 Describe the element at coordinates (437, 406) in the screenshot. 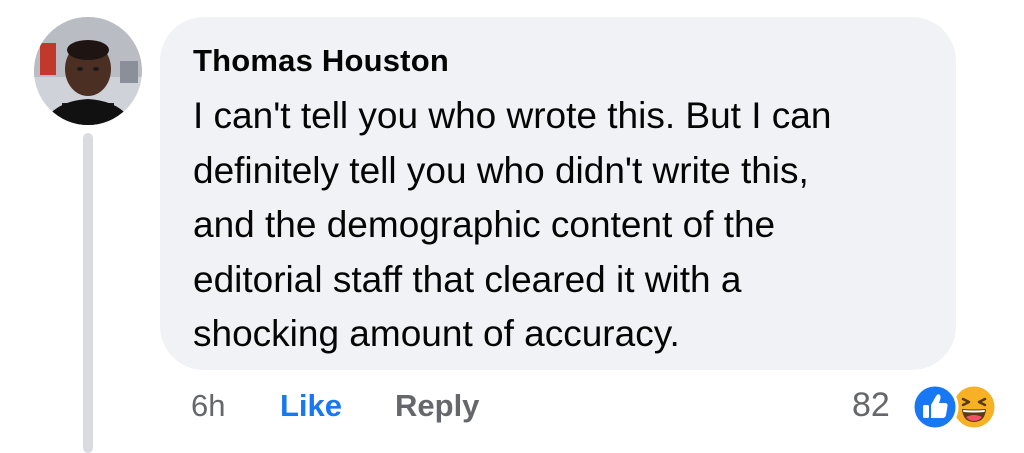

I see `reply-button: Reply` at that location.